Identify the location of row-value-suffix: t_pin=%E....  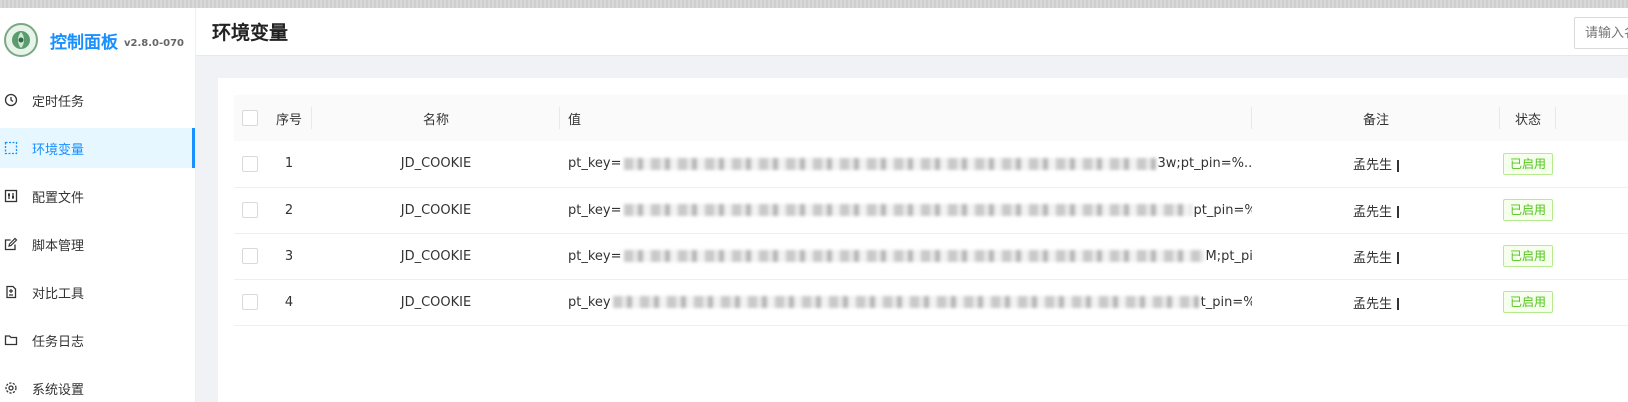
(1226, 302).